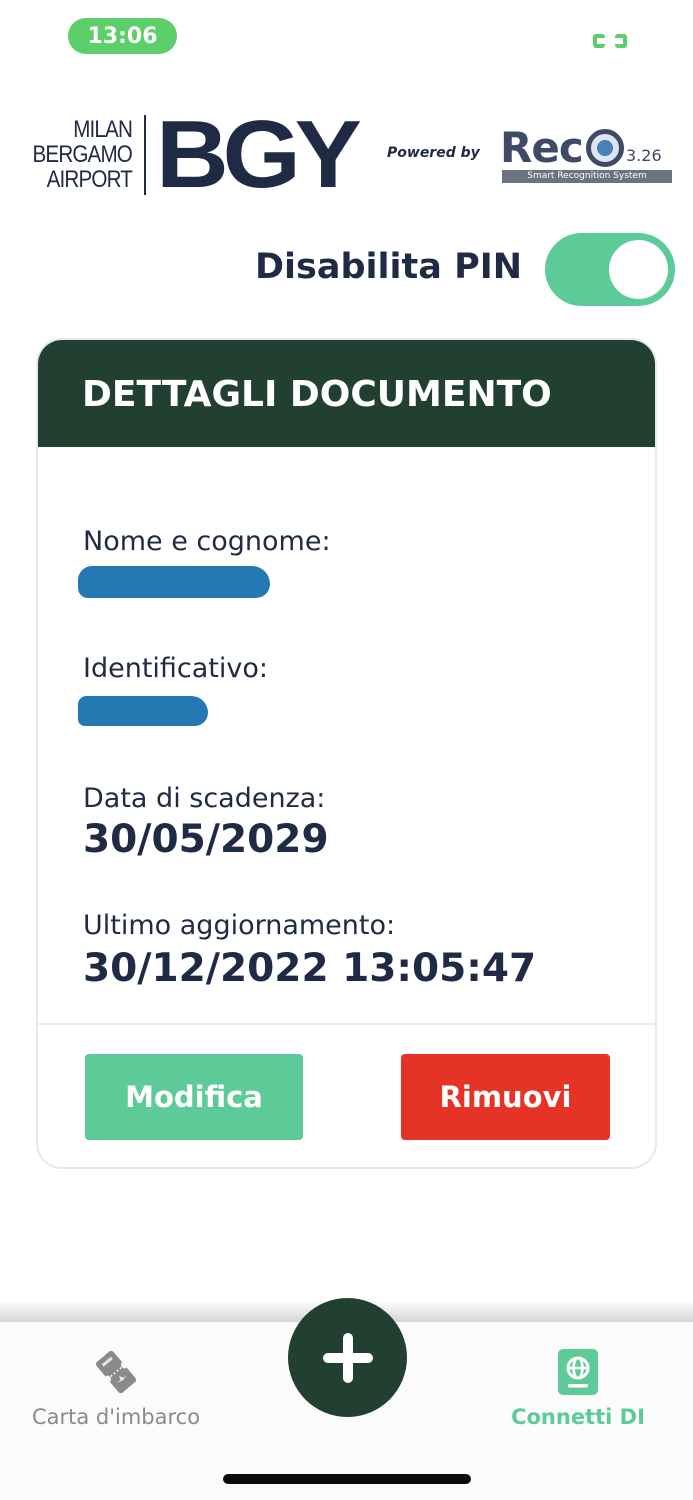  What do you see at coordinates (116, 1372) in the screenshot?
I see `boarding-pass-icon` at bounding box center [116, 1372].